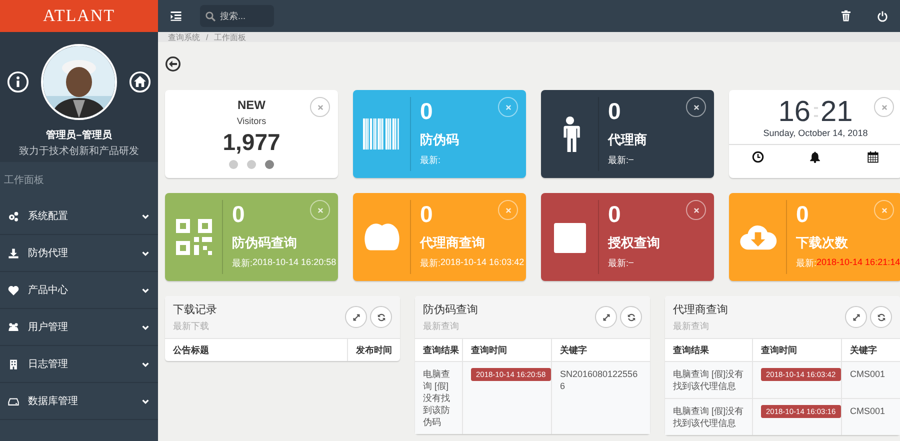  What do you see at coordinates (822, 243) in the screenshot?
I see `tile-label: 下载次数` at bounding box center [822, 243].